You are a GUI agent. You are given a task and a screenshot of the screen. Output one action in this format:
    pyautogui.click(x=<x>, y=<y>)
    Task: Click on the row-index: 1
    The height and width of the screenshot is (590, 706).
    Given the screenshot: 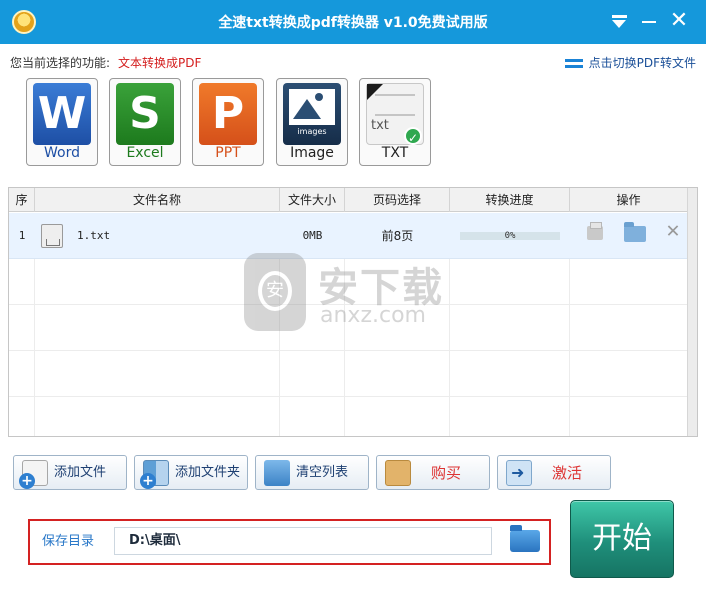 What is the action you would take?
    pyautogui.click(x=22, y=235)
    